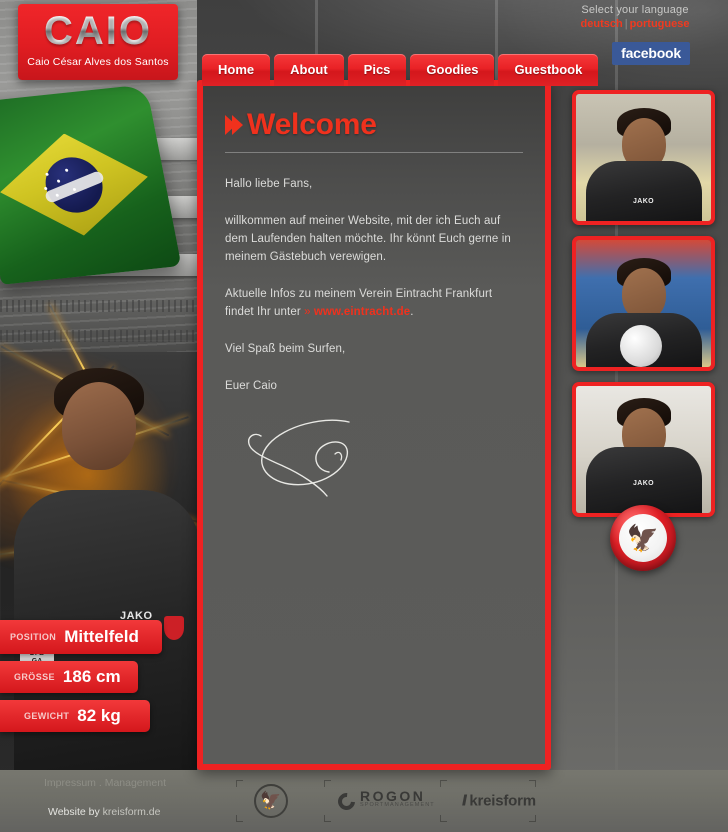 The height and width of the screenshot is (832, 728). I want to click on paragraph-greeting: Hallo liebe Fans,, so click(269, 184).